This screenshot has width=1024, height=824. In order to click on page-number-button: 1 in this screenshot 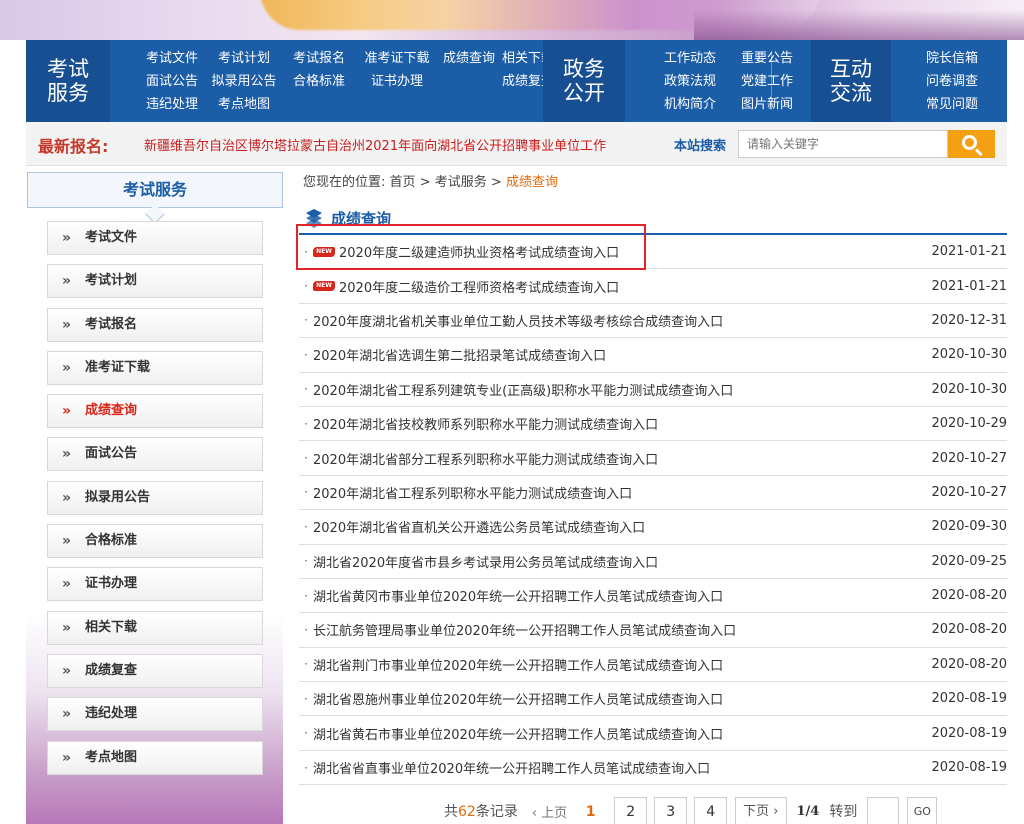, I will do `click(591, 810)`.